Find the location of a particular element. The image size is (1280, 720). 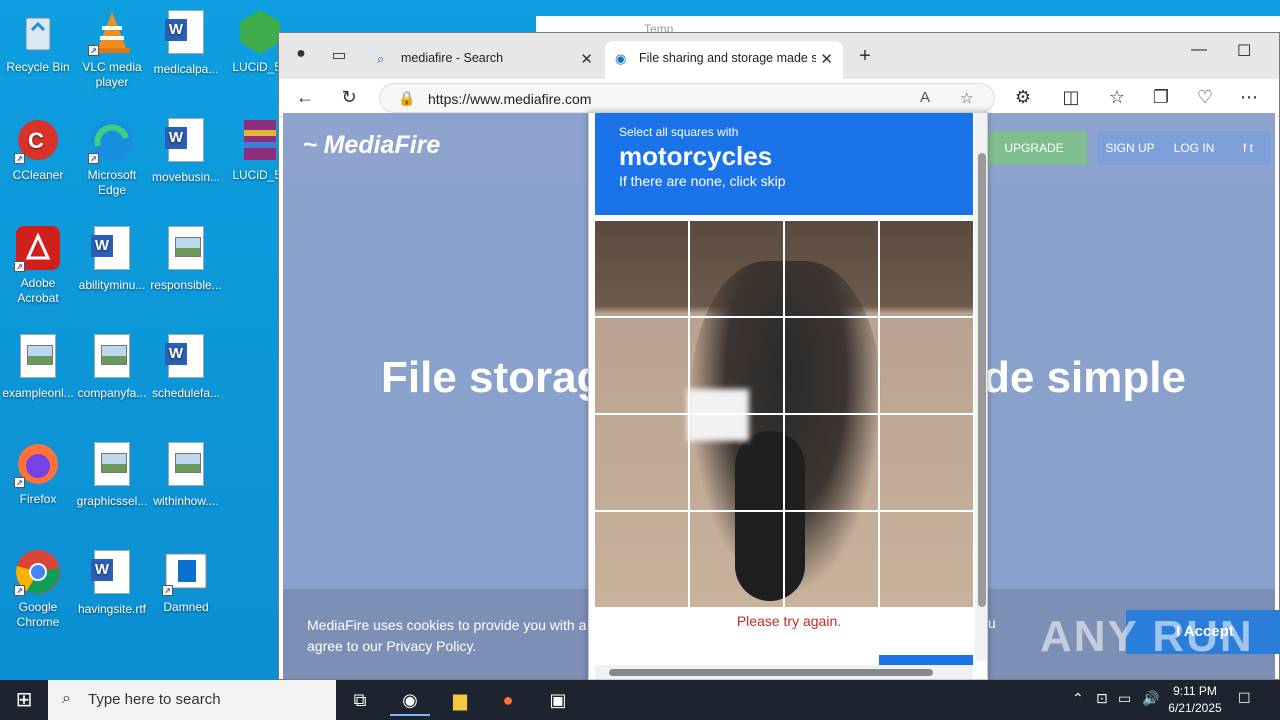

refresh-icon: ↻ is located at coordinates (349, 97).